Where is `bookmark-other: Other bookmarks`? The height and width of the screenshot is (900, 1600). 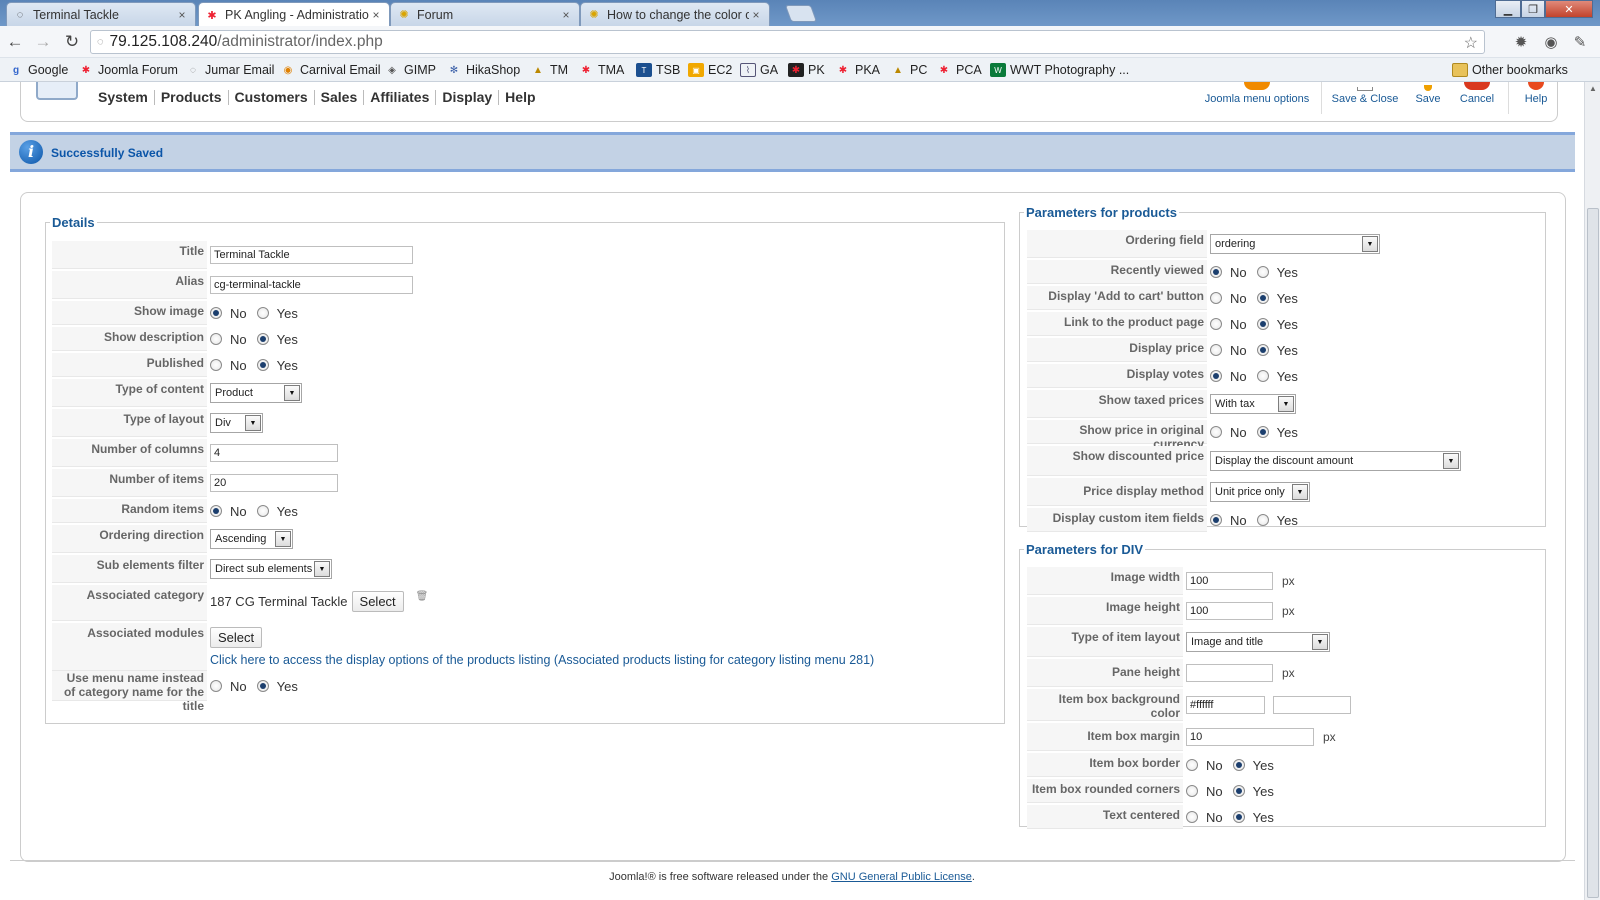
bookmark-other: Other bookmarks is located at coordinates (1510, 70).